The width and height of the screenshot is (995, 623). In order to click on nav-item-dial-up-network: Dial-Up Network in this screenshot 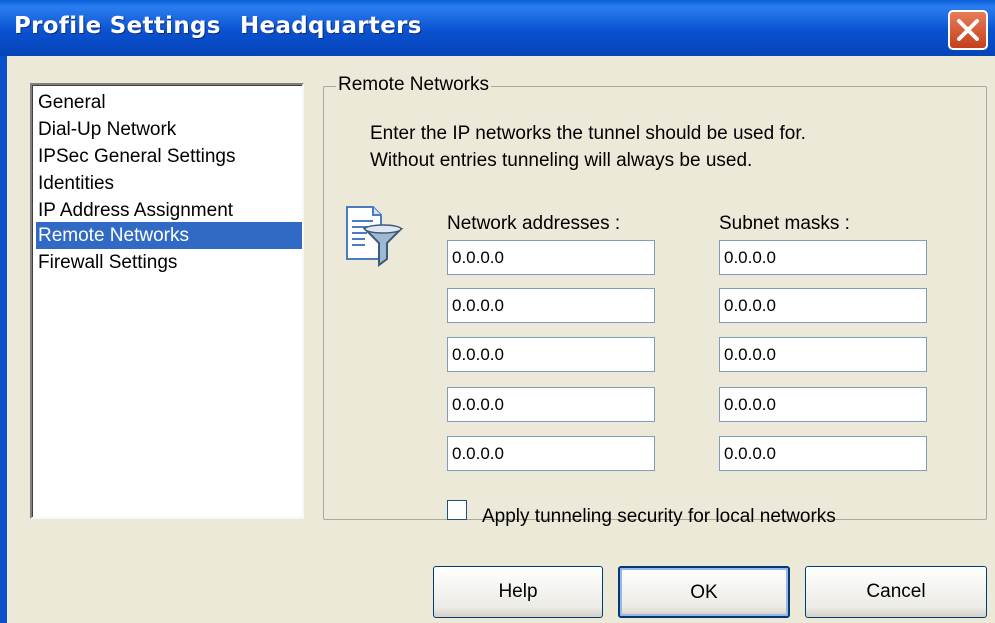, I will do `click(169, 129)`.